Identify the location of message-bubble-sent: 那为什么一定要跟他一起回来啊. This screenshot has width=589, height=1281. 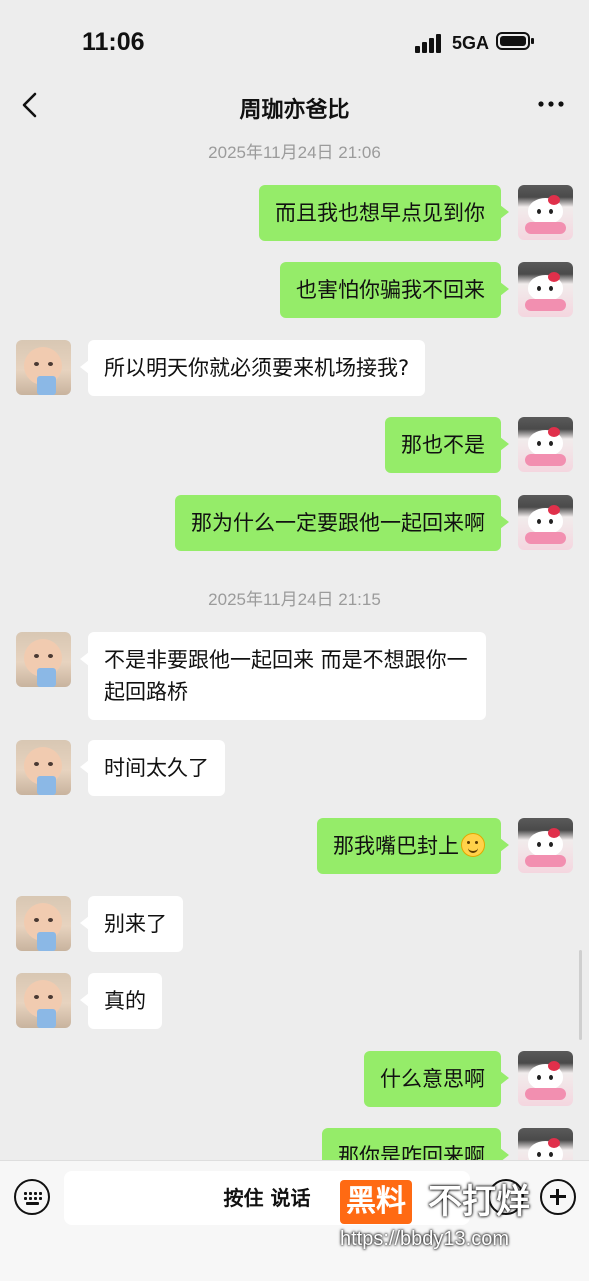
(342, 523).